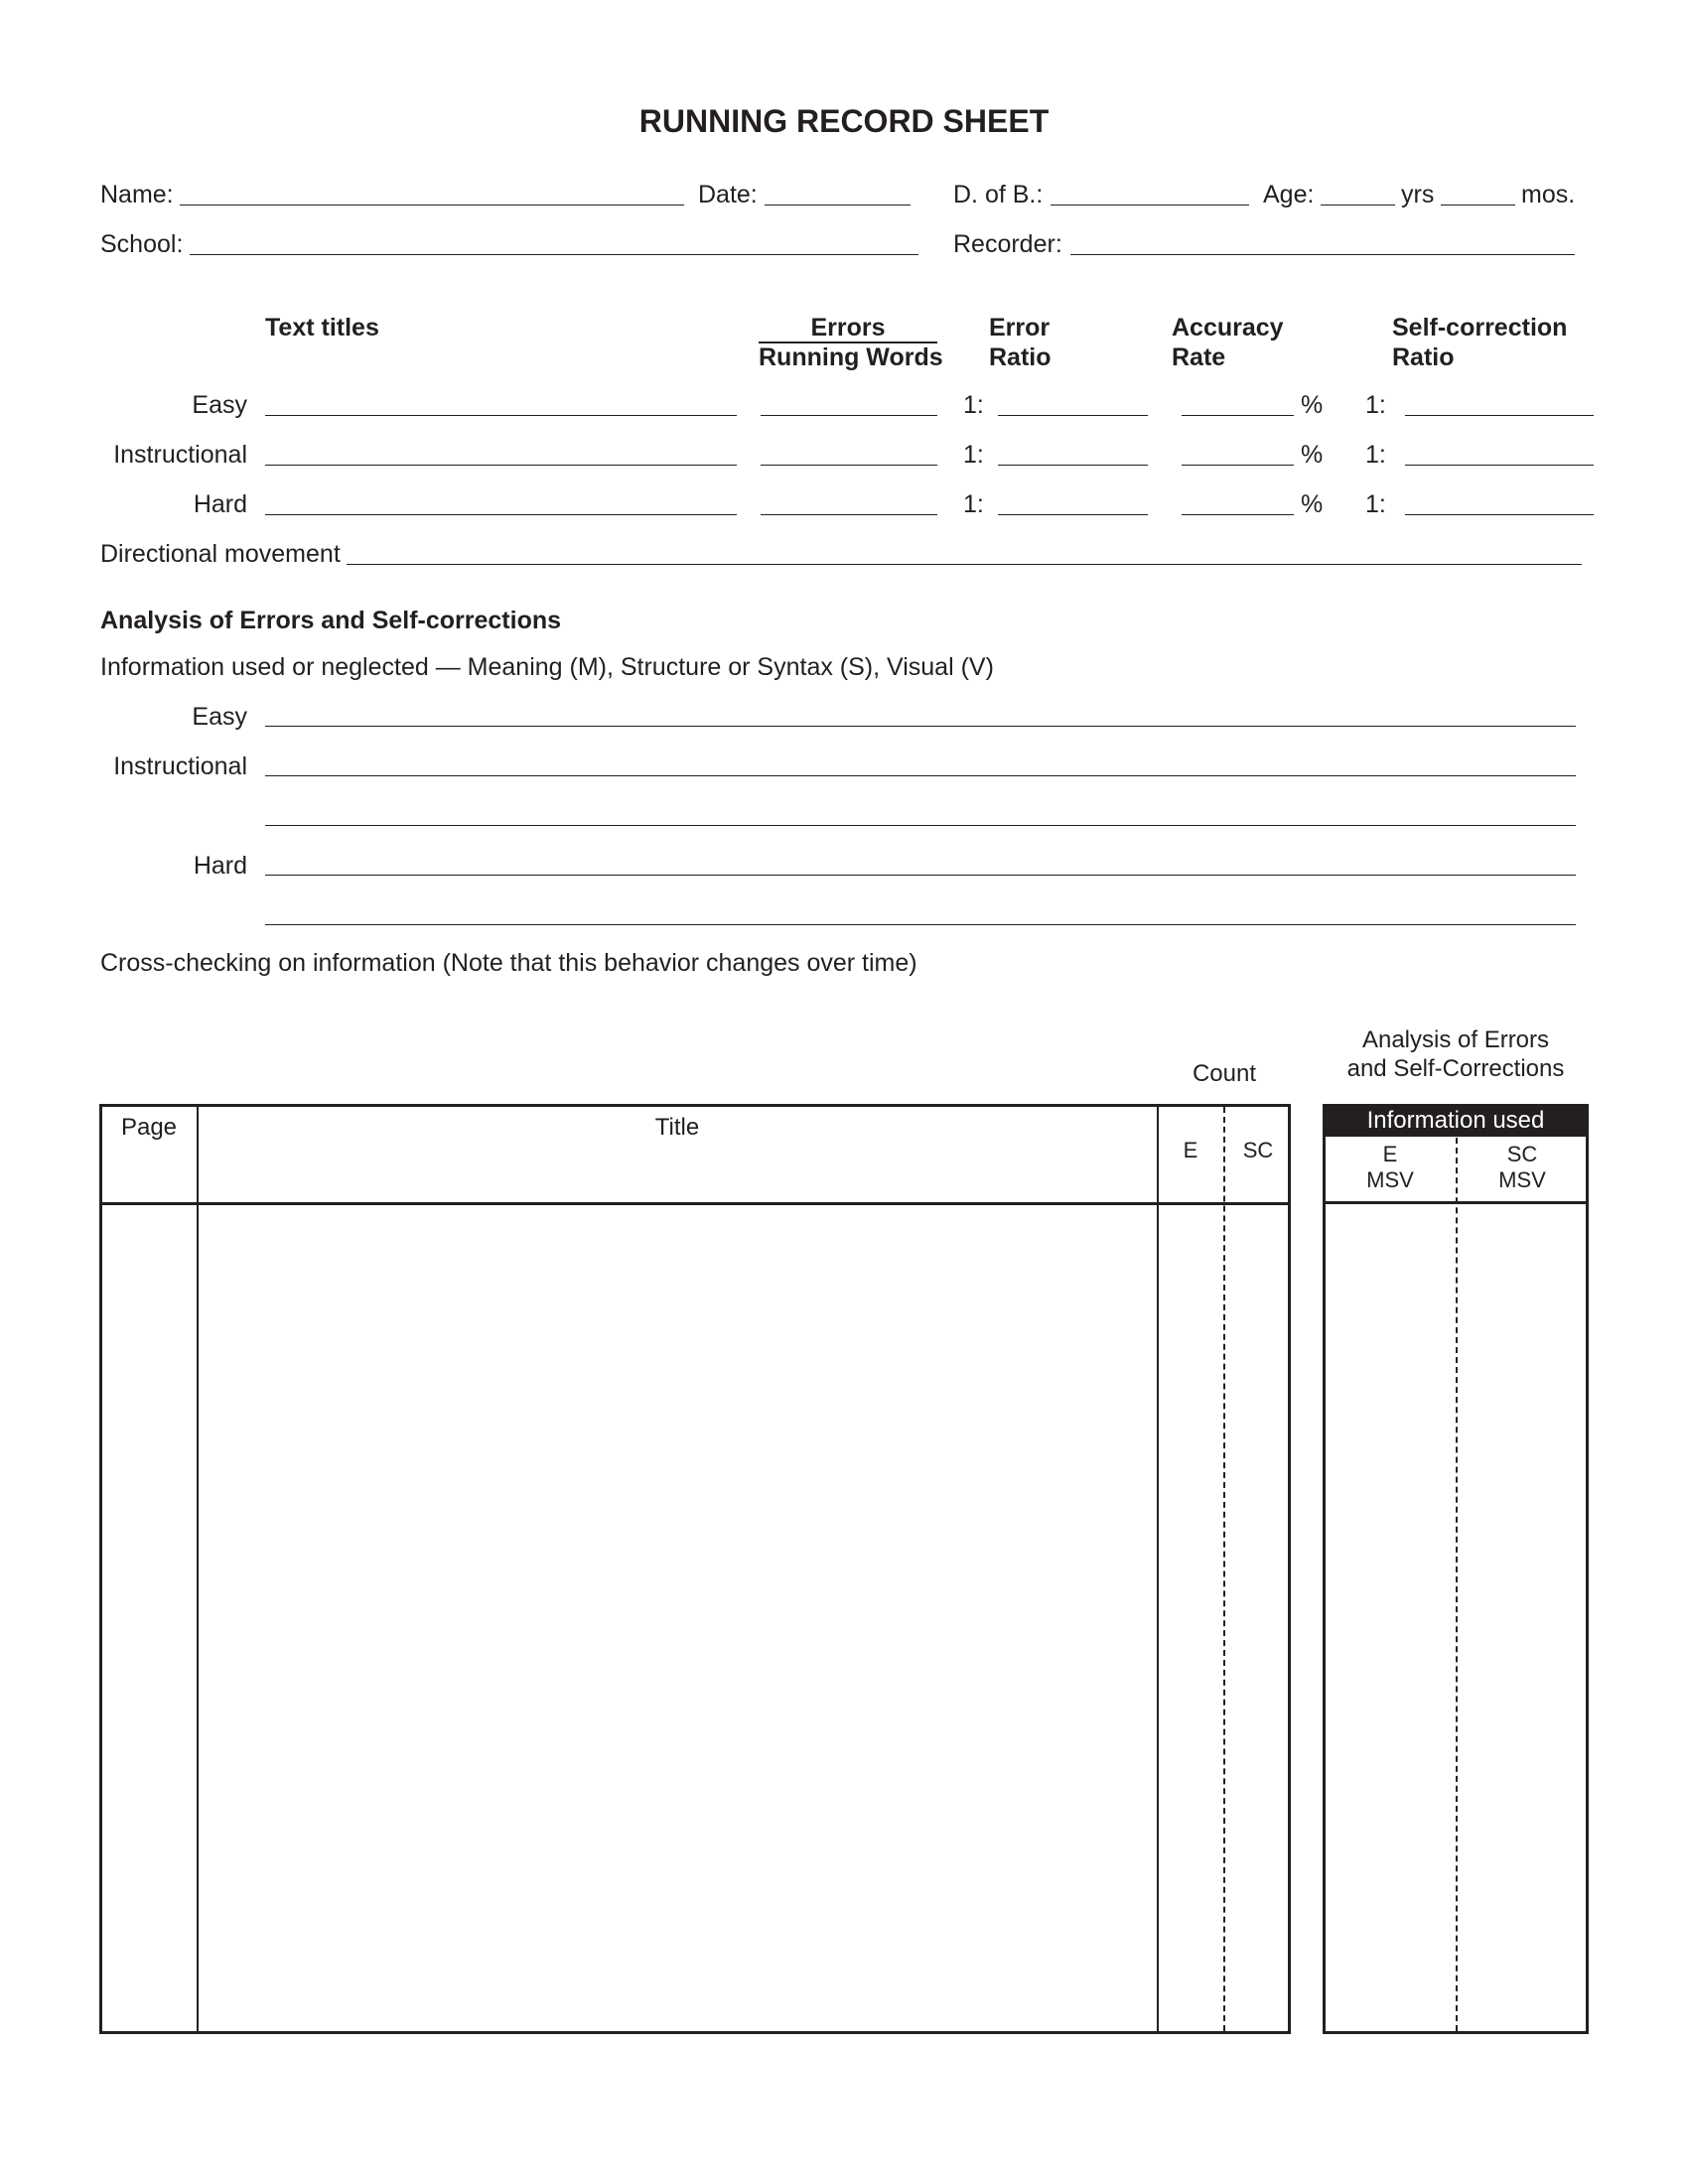 The width and height of the screenshot is (1688, 2184). Describe the element at coordinates (1312, 504) in the screenshot. I see `summary-hard-percent: %` at that location.